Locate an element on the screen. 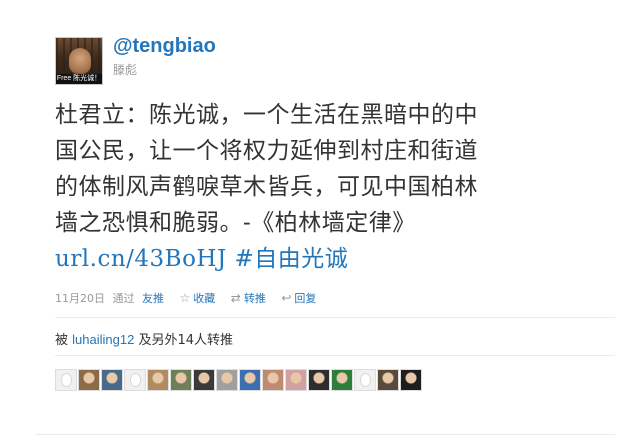 The image size is (640, 441). tweet-text-line: 的体制风声鹤唳草木皆兵，可见中国柏林 is located at coordinates (266, 187).